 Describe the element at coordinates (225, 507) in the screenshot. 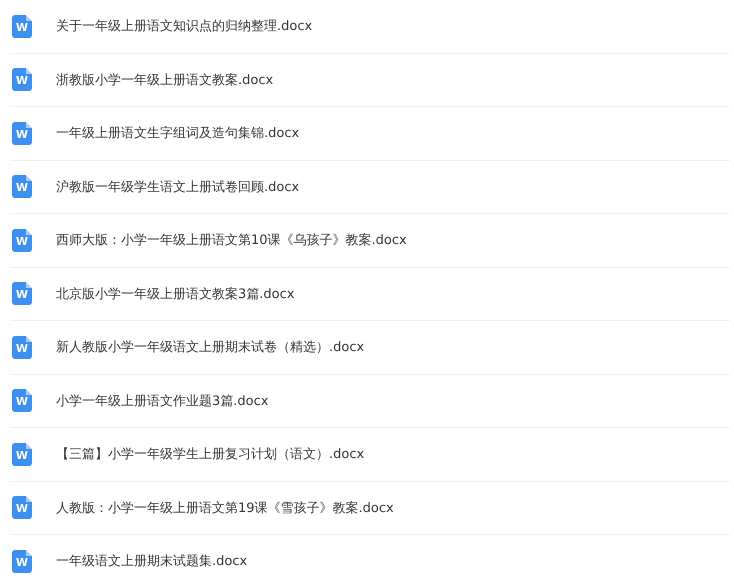

I see `file-name-link: 人教版：小学一年级上册语文第19课《雪孩子》教案.docx` at that location.